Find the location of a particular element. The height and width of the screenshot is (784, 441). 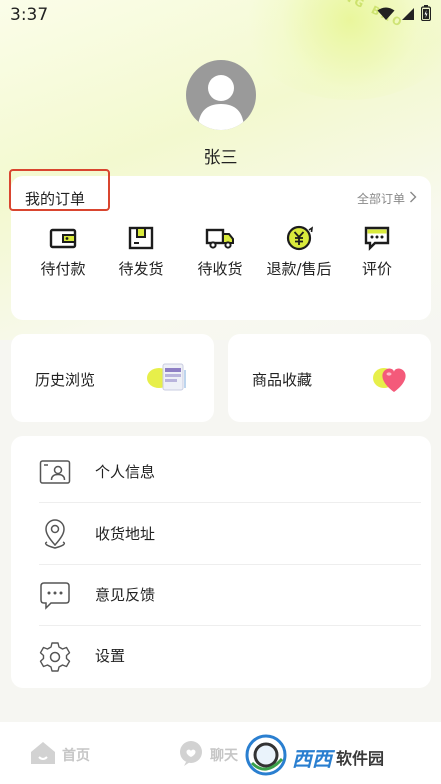

order-pending-receipt: 待收货 is located at coordinates (220, 251).